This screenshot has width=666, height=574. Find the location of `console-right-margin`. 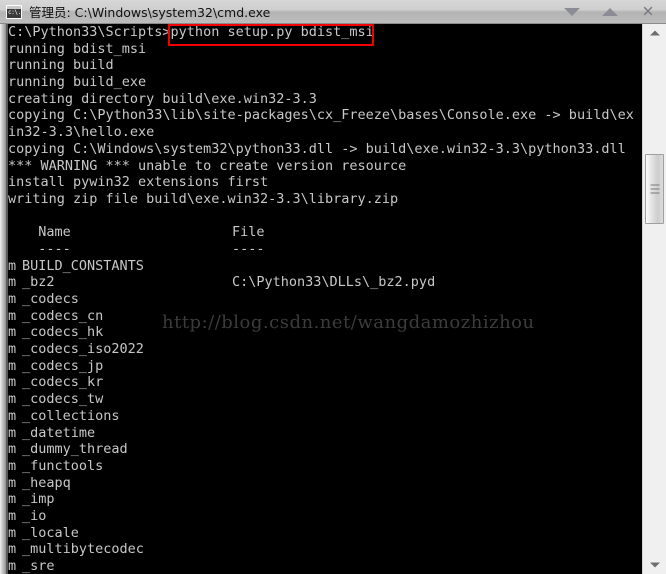

console-right-margin is located at coordinates (638, 299).